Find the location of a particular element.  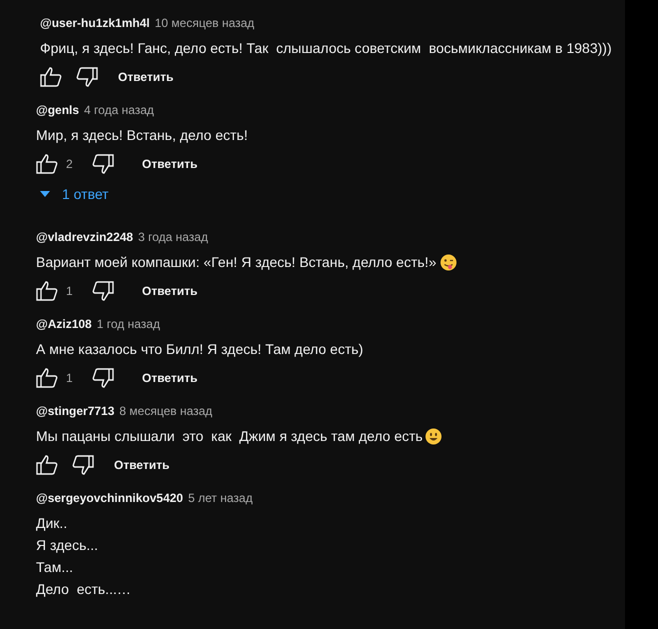

caret-icon is located at coordinates (45, 194).